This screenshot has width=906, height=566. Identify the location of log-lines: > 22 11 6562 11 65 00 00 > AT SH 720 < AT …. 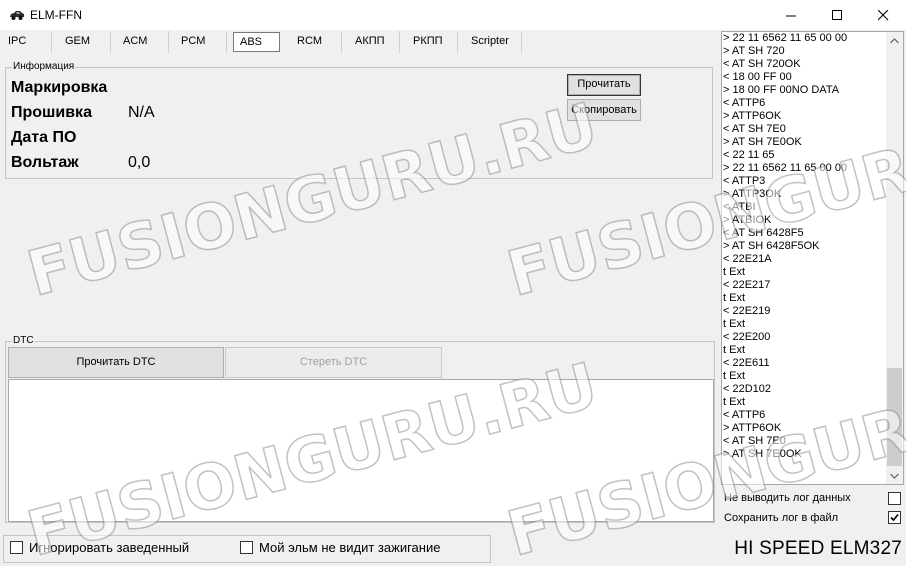
(804, 246).